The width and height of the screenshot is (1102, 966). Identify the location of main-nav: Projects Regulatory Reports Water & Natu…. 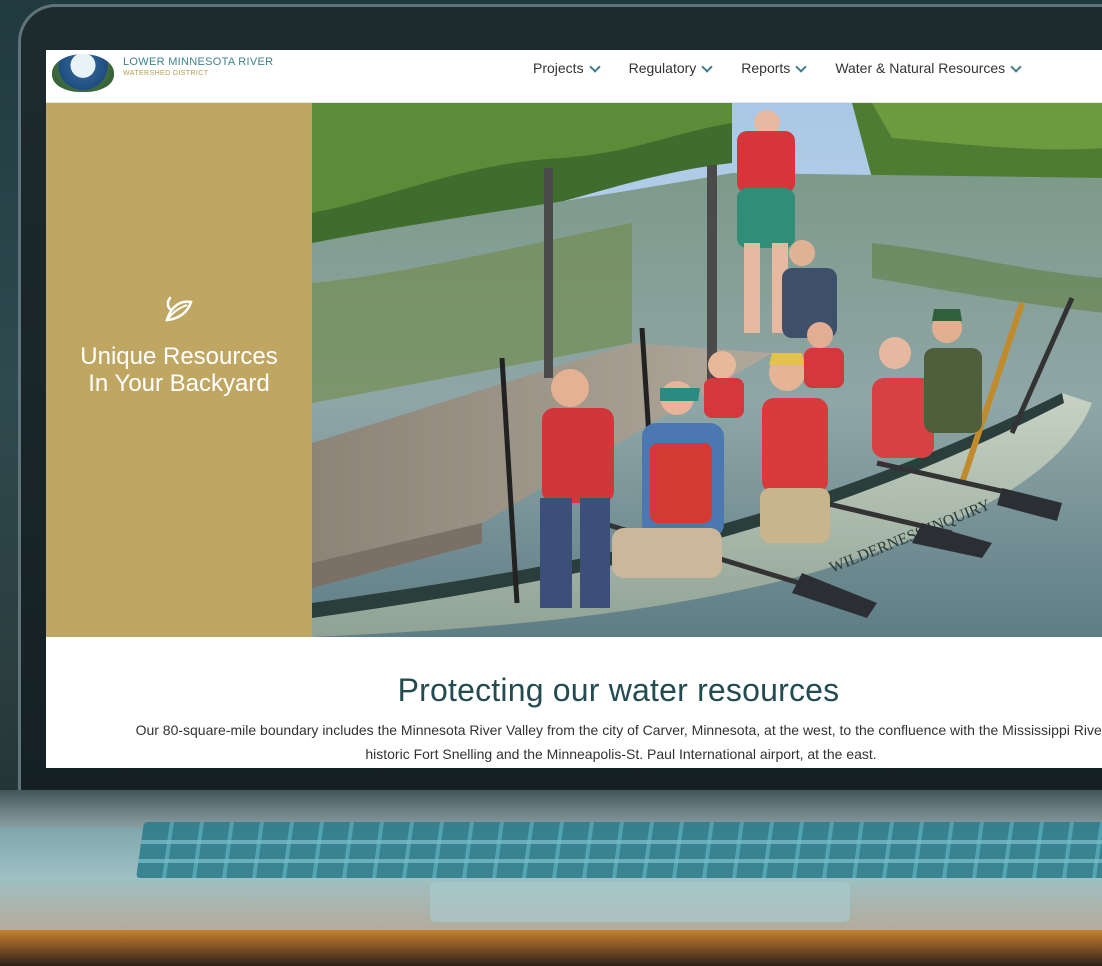
(777, 68).